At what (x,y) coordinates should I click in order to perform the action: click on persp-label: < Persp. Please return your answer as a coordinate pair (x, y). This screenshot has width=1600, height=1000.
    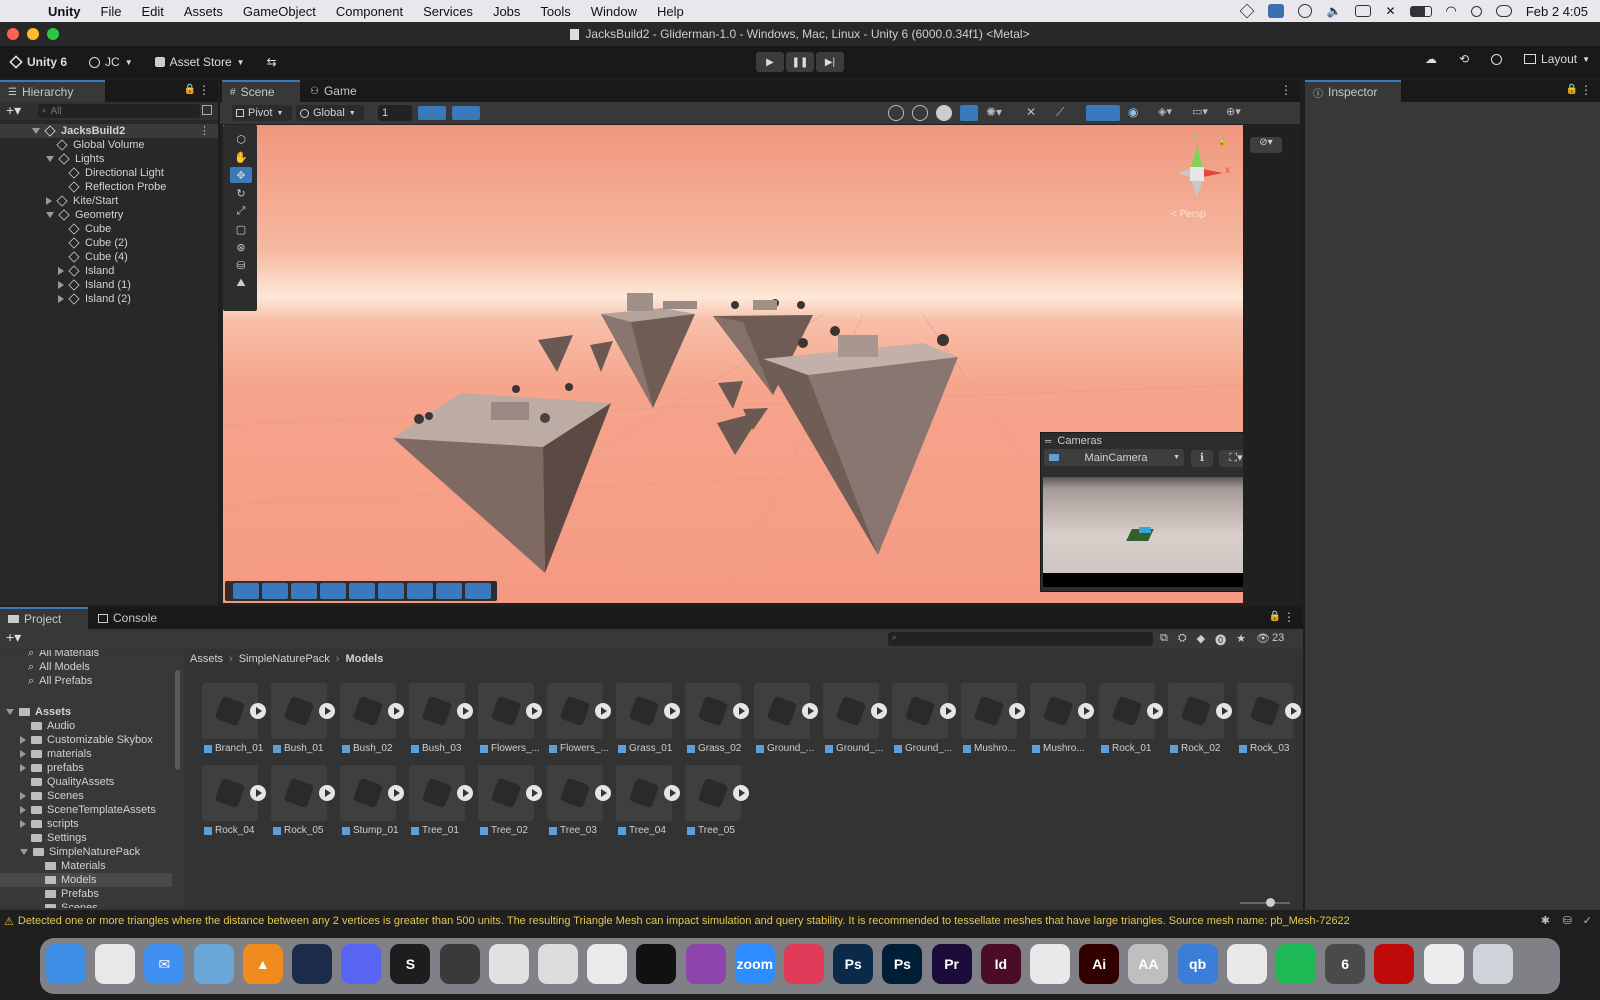
    Looking at the image, I should click on (1188, 214).